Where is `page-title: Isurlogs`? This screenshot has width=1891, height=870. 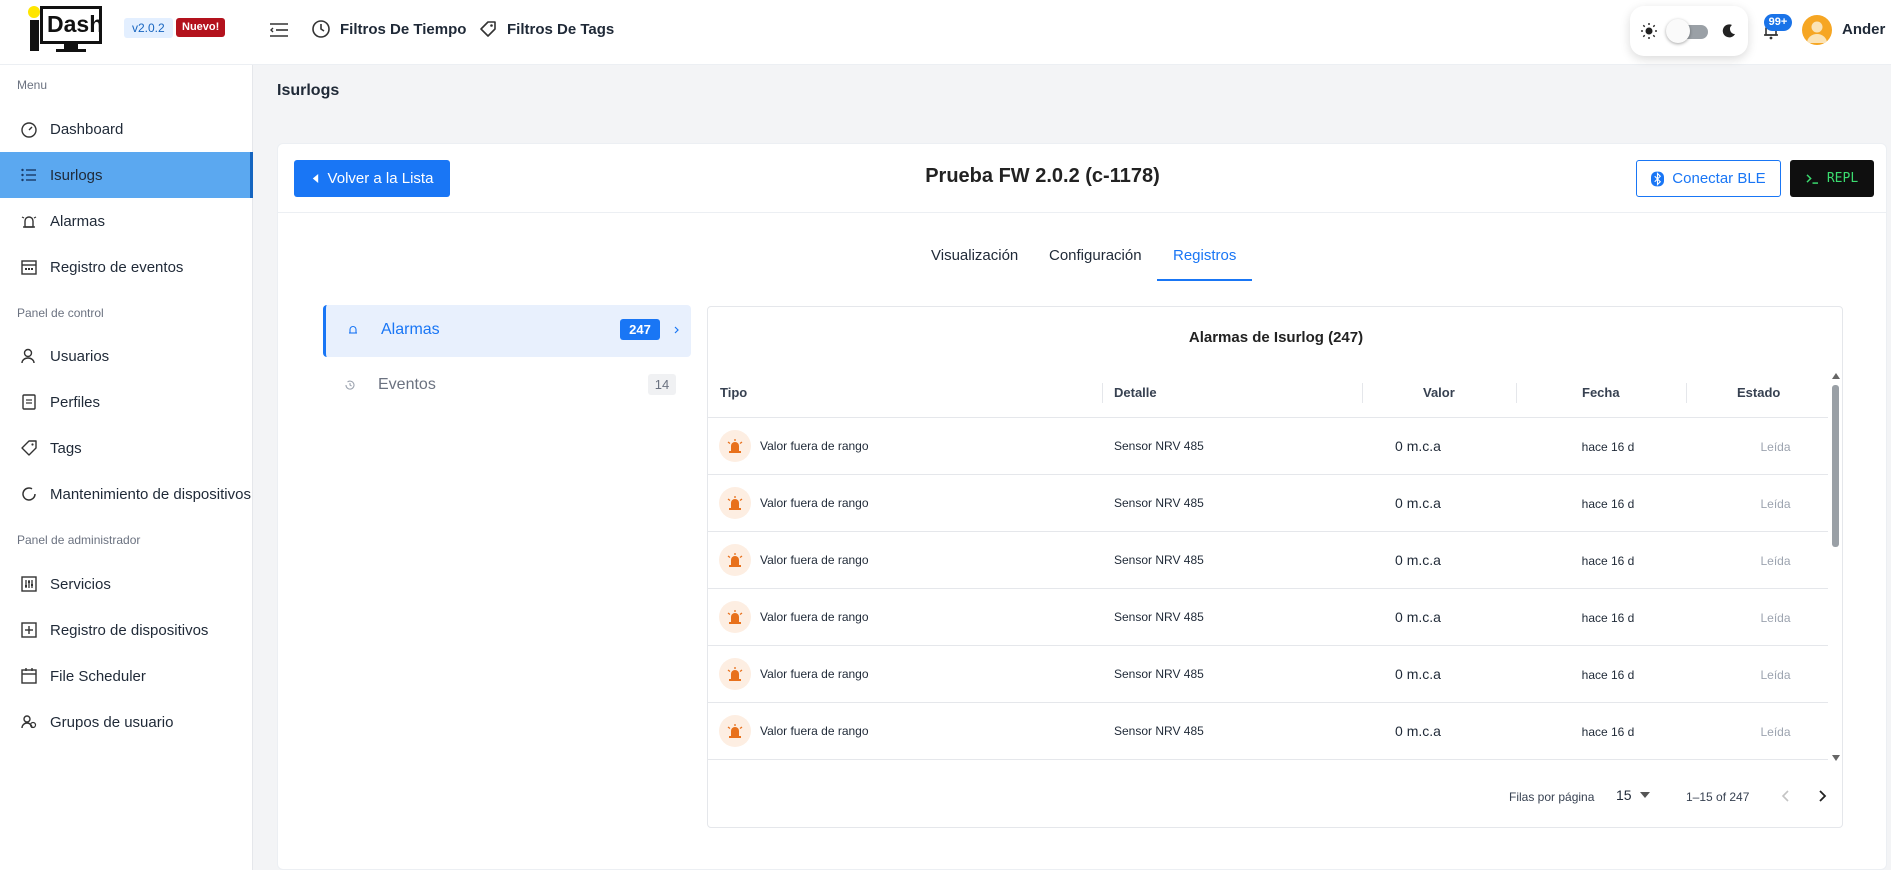 page-title: Isurlogs is located at coordinates (308, 90).